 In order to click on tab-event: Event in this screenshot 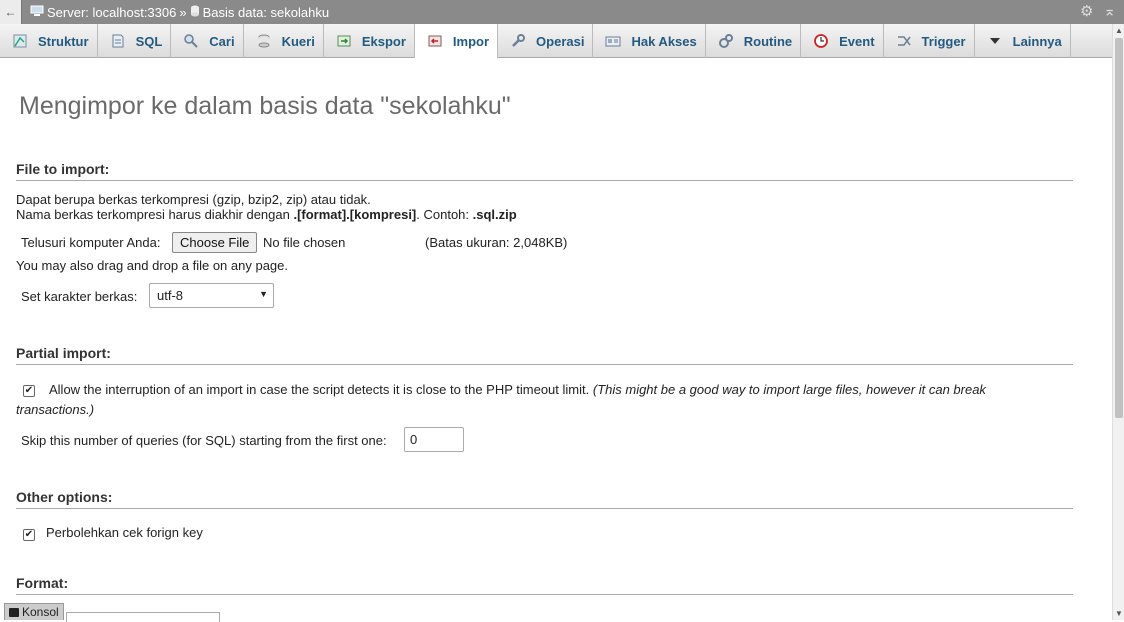, I will do `click(842, 41)`.